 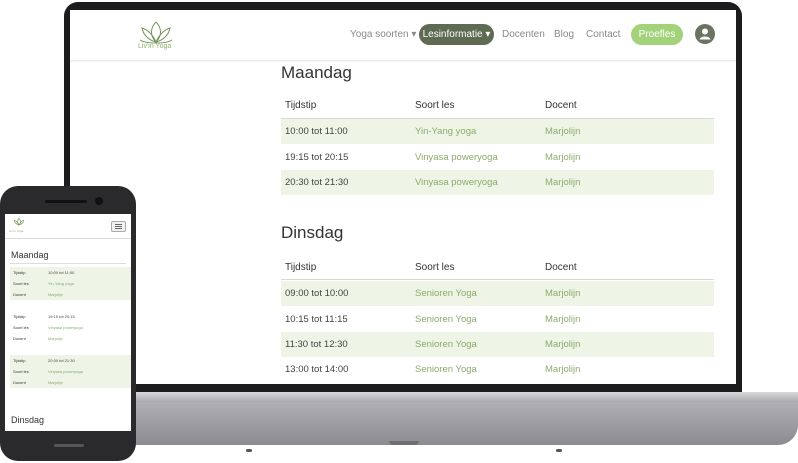 What do you see at coordinates (414, 34) in the screenshot?
I see `chevron-down-icon: ▾` at bounding box center [414, 34].